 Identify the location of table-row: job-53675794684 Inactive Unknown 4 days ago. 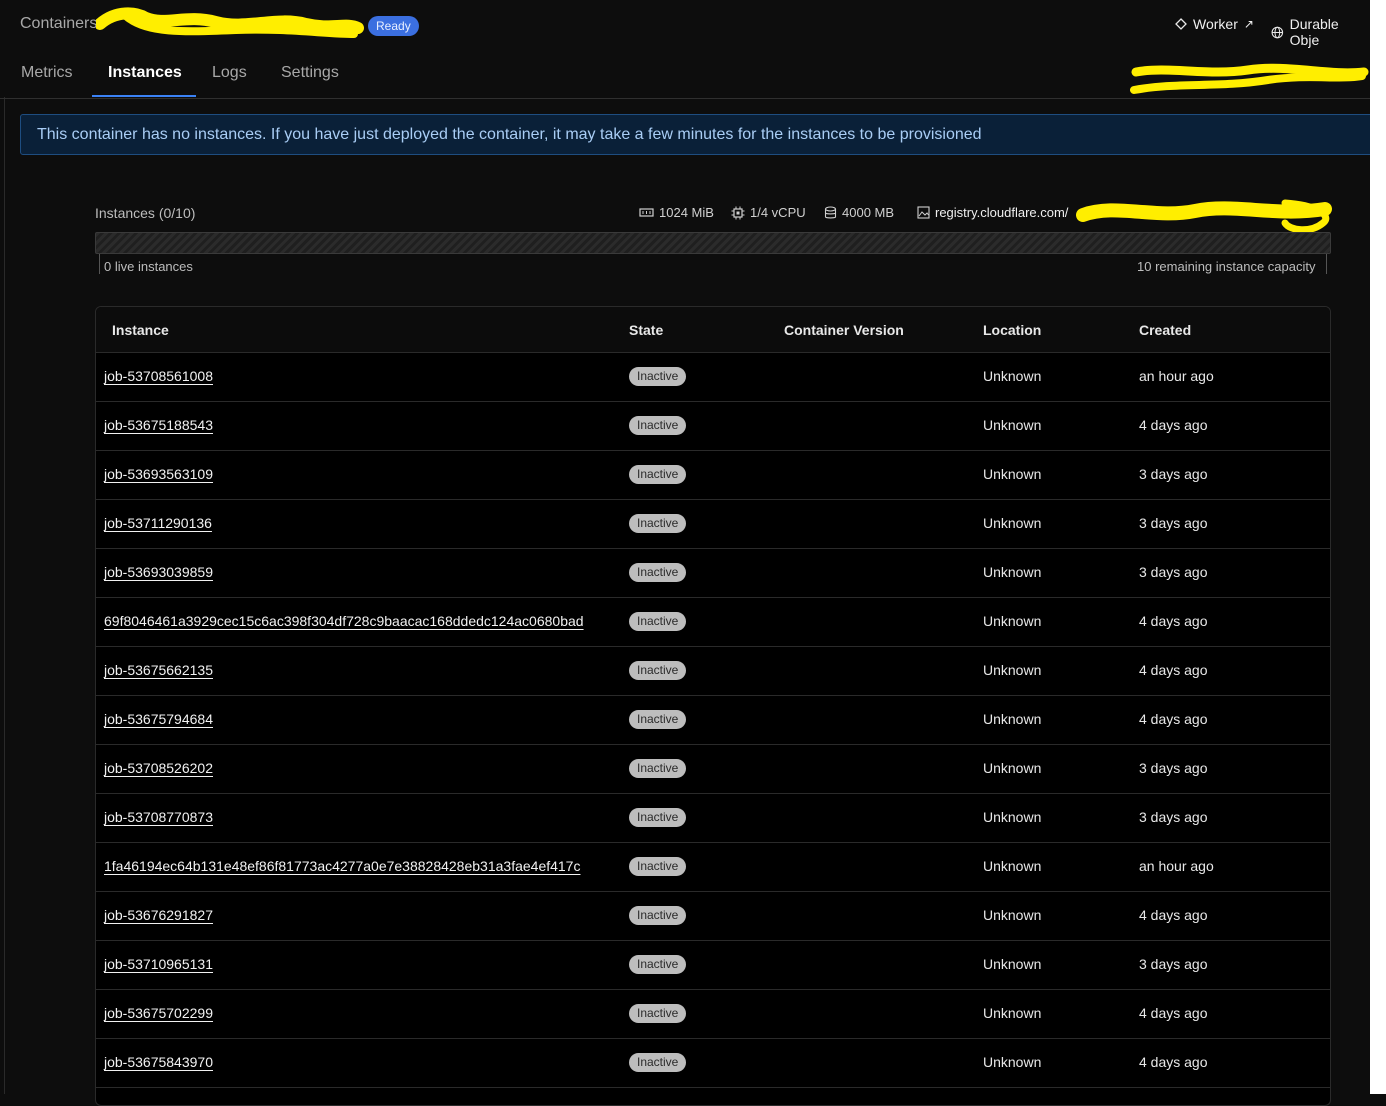
(713, 720).